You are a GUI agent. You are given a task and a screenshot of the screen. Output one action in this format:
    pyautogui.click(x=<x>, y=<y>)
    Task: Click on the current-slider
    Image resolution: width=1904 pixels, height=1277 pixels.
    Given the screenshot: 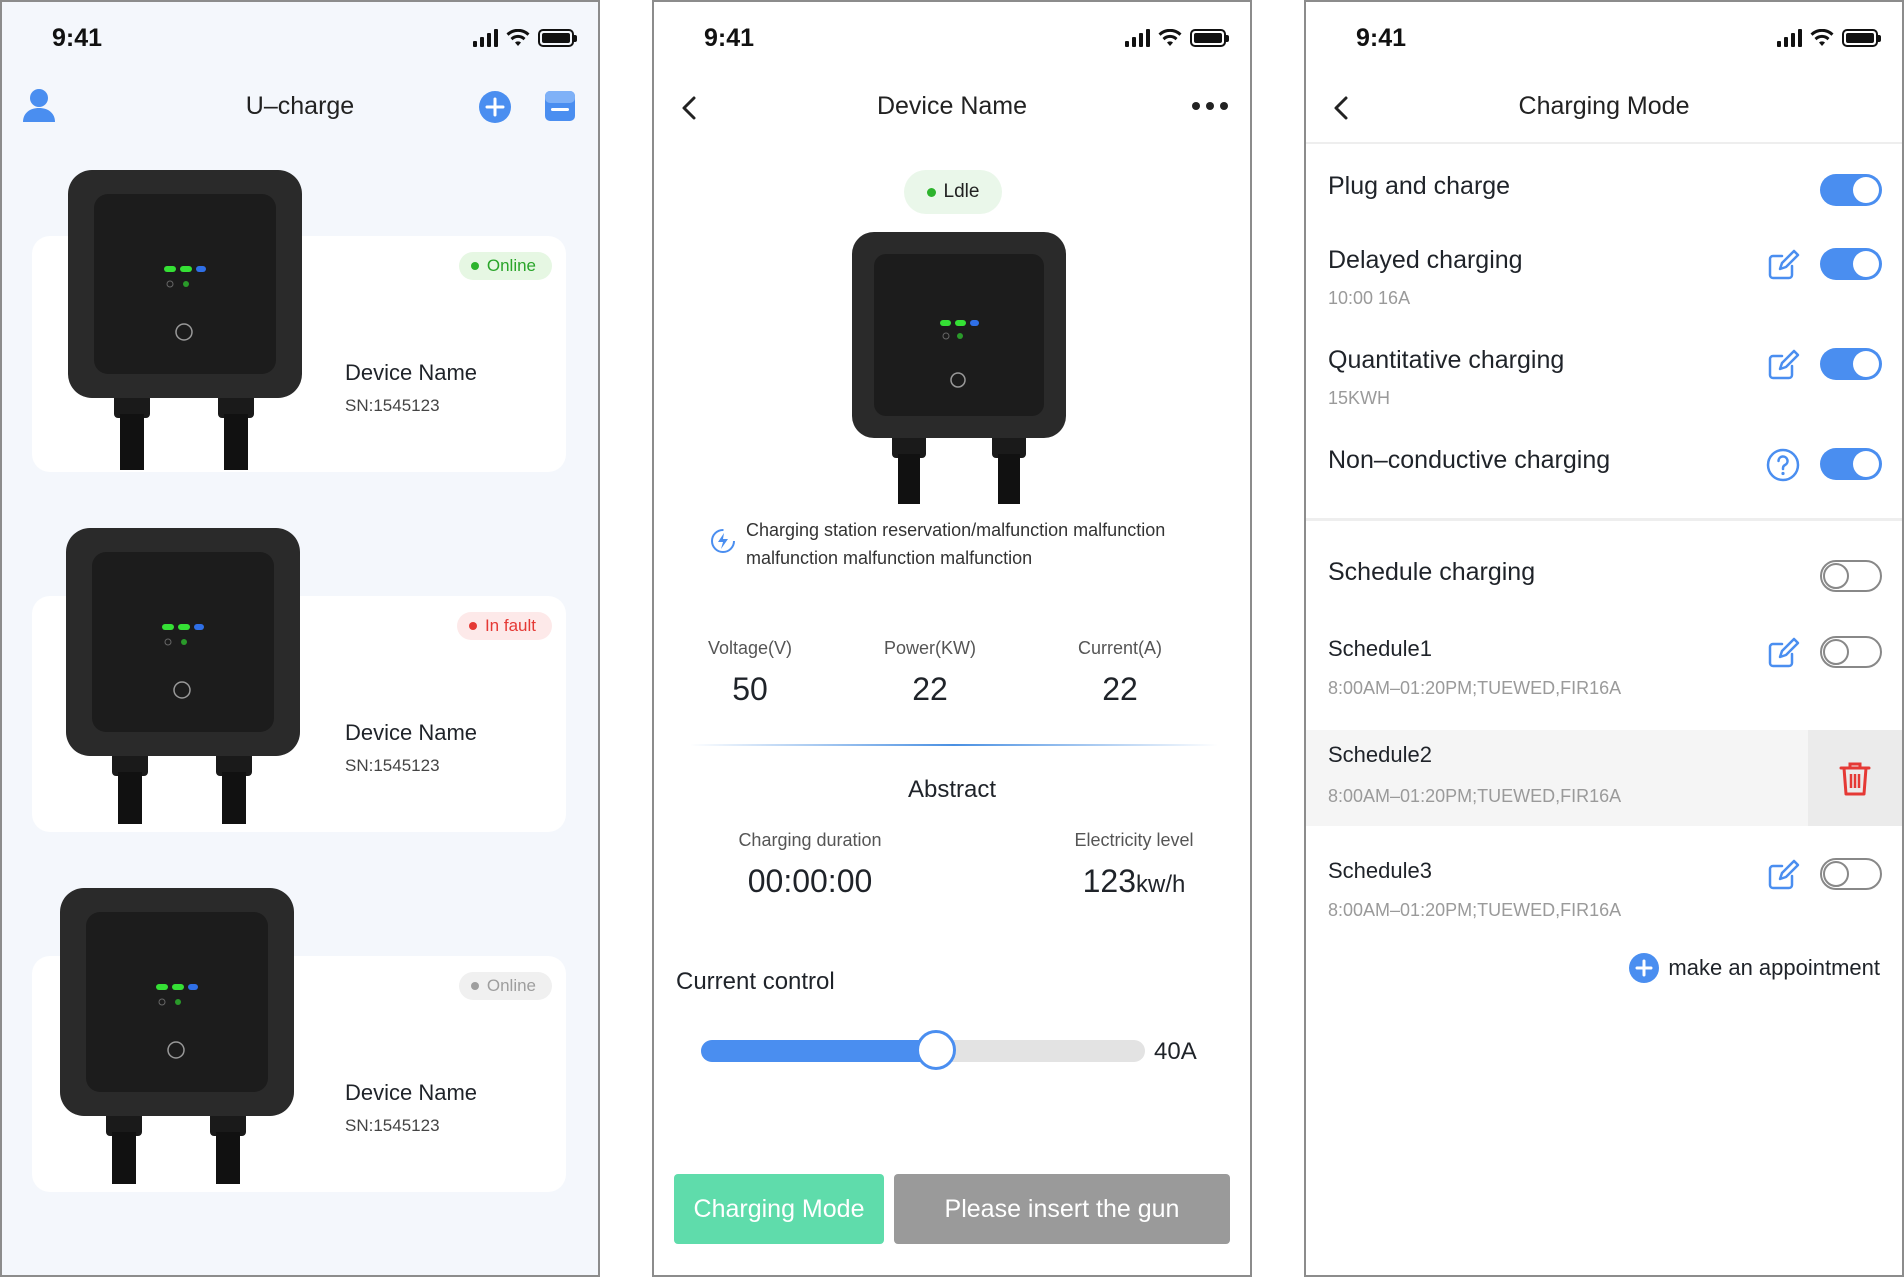 What is the action you would take?
    pyautogui.click(x=923, y=1050)
    